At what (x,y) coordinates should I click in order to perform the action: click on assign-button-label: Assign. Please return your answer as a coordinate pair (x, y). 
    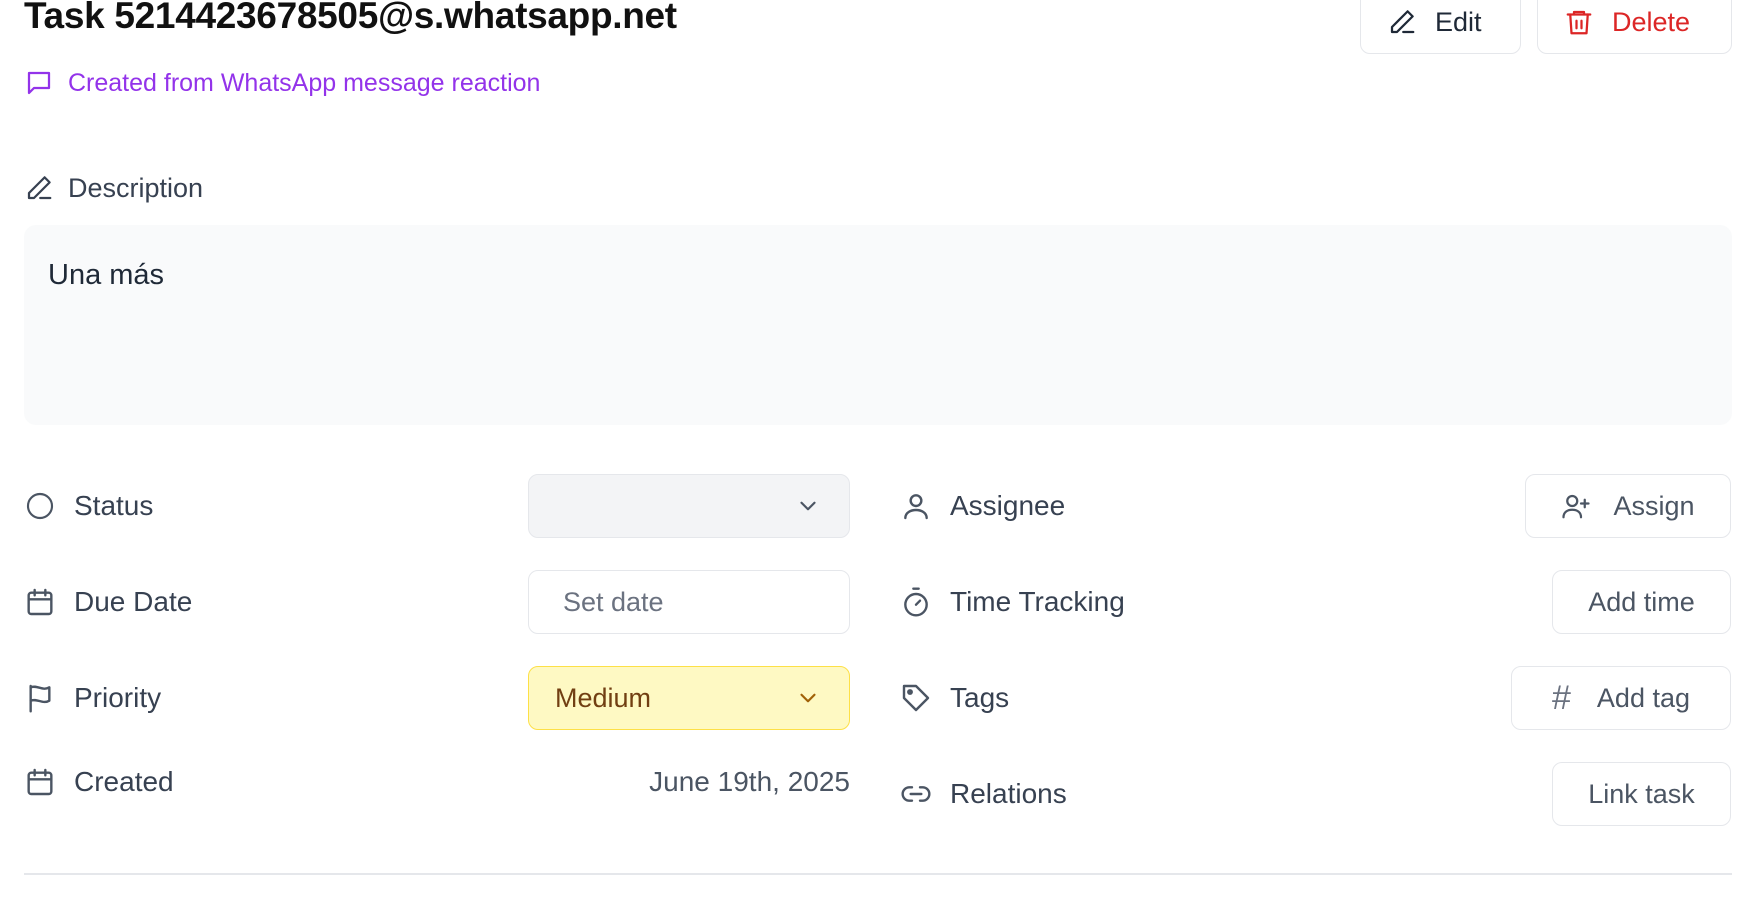
    Looking at the image, I should click on (1654, 505).